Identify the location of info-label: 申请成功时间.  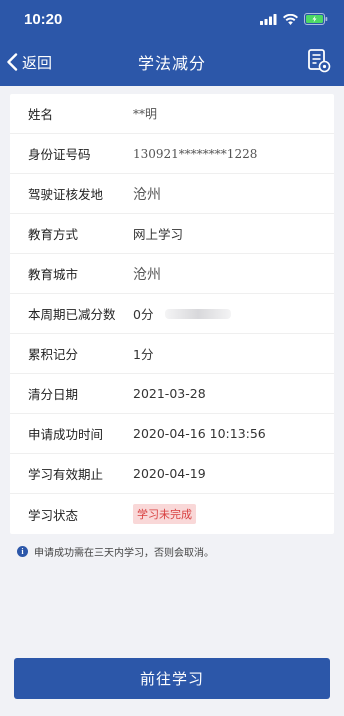
(66, 434).